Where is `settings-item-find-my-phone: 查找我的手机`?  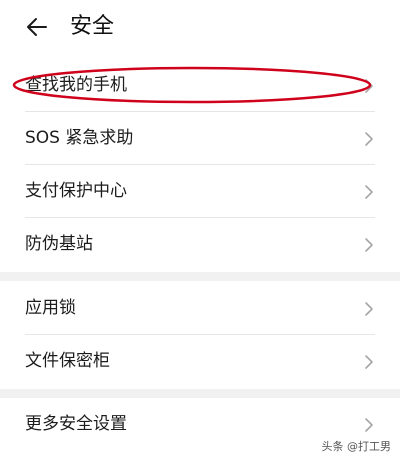
settings-item-find-my-phone: 查找我的手机 is located at coordinates (200, 85).